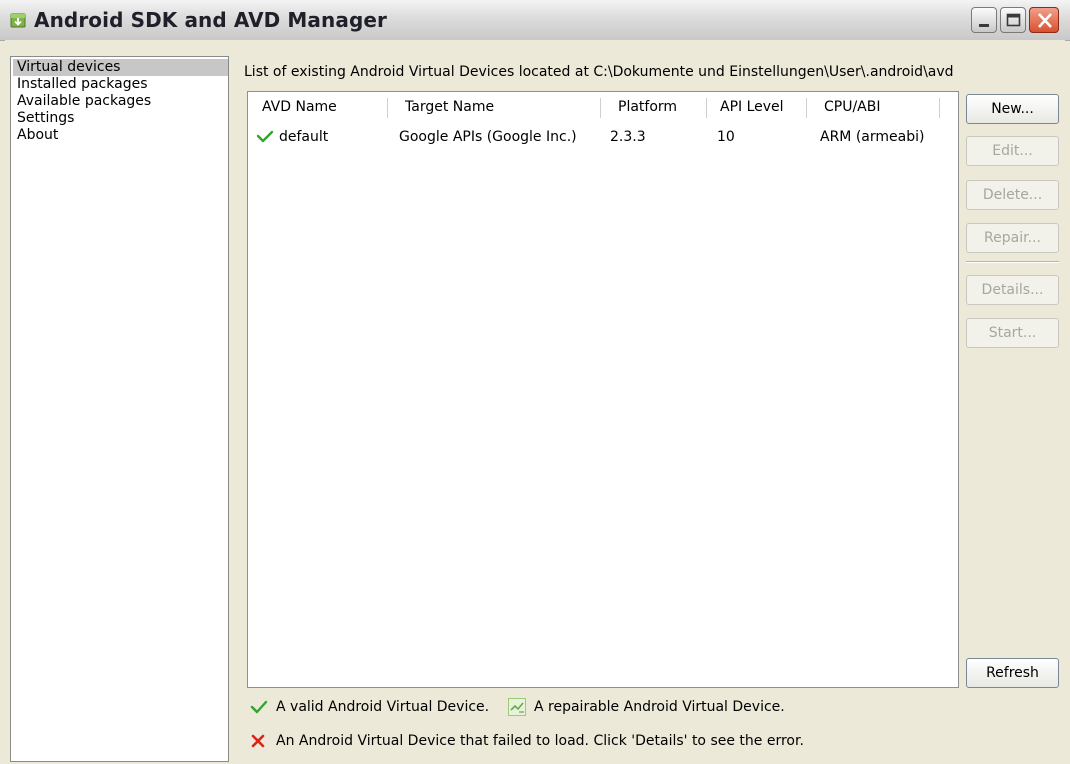 The height and width of the screenshot is (764, 1070). Describe the element at coordinates (1012, 262) in the screenshot. I see `button-separator` at that location.